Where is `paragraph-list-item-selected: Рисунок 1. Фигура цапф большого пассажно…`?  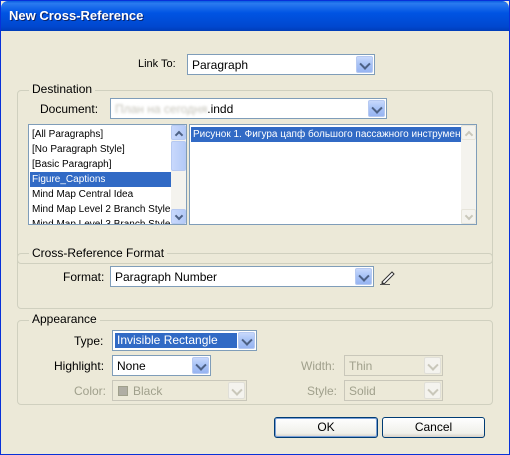 paragraph-list-item-selected: Рисунок 1. Фигура цапф большого пассажно… is located at coordinates (330, 134).